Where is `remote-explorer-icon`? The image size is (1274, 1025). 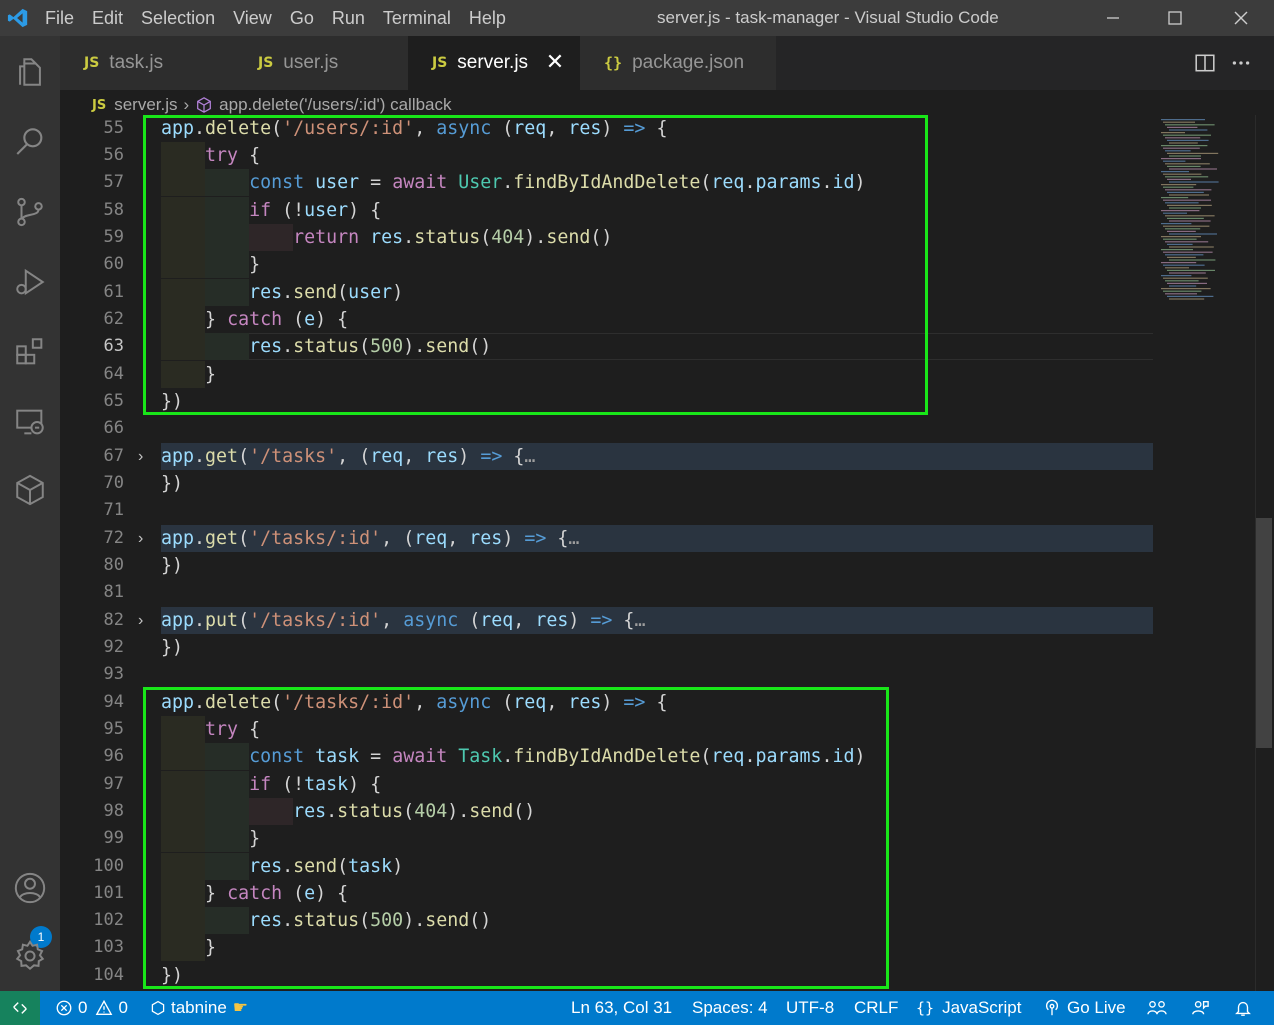 remote-explorer-icon is located at coordinates (30, 422).